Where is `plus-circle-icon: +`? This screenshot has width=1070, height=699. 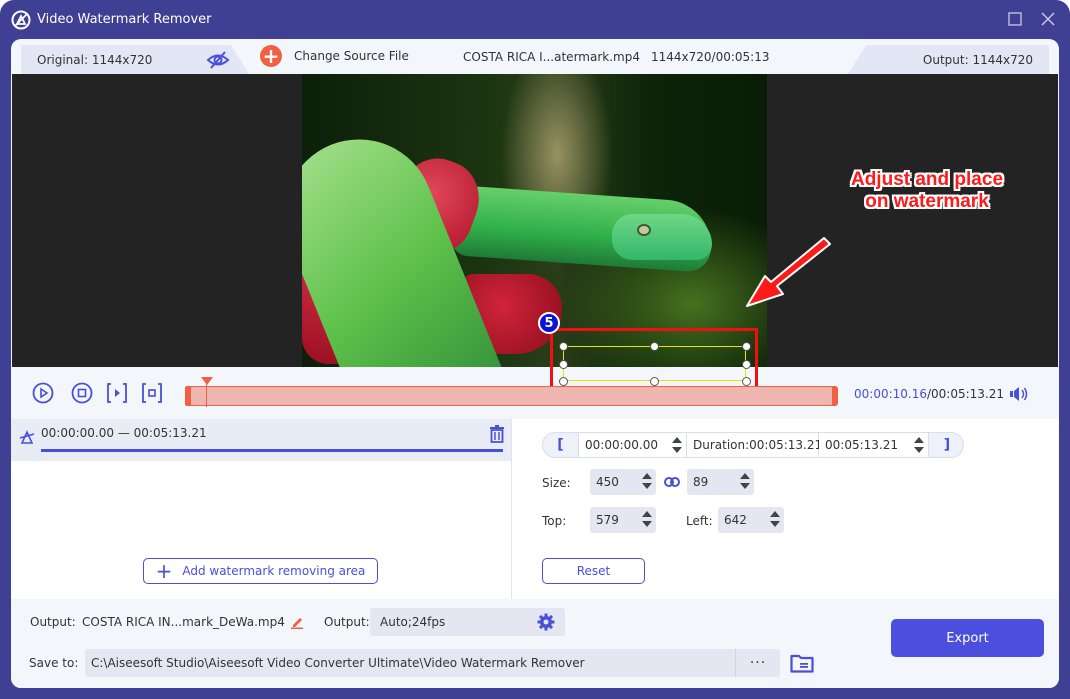
plus-circle-icon: + is located at coordinates (271, 56).